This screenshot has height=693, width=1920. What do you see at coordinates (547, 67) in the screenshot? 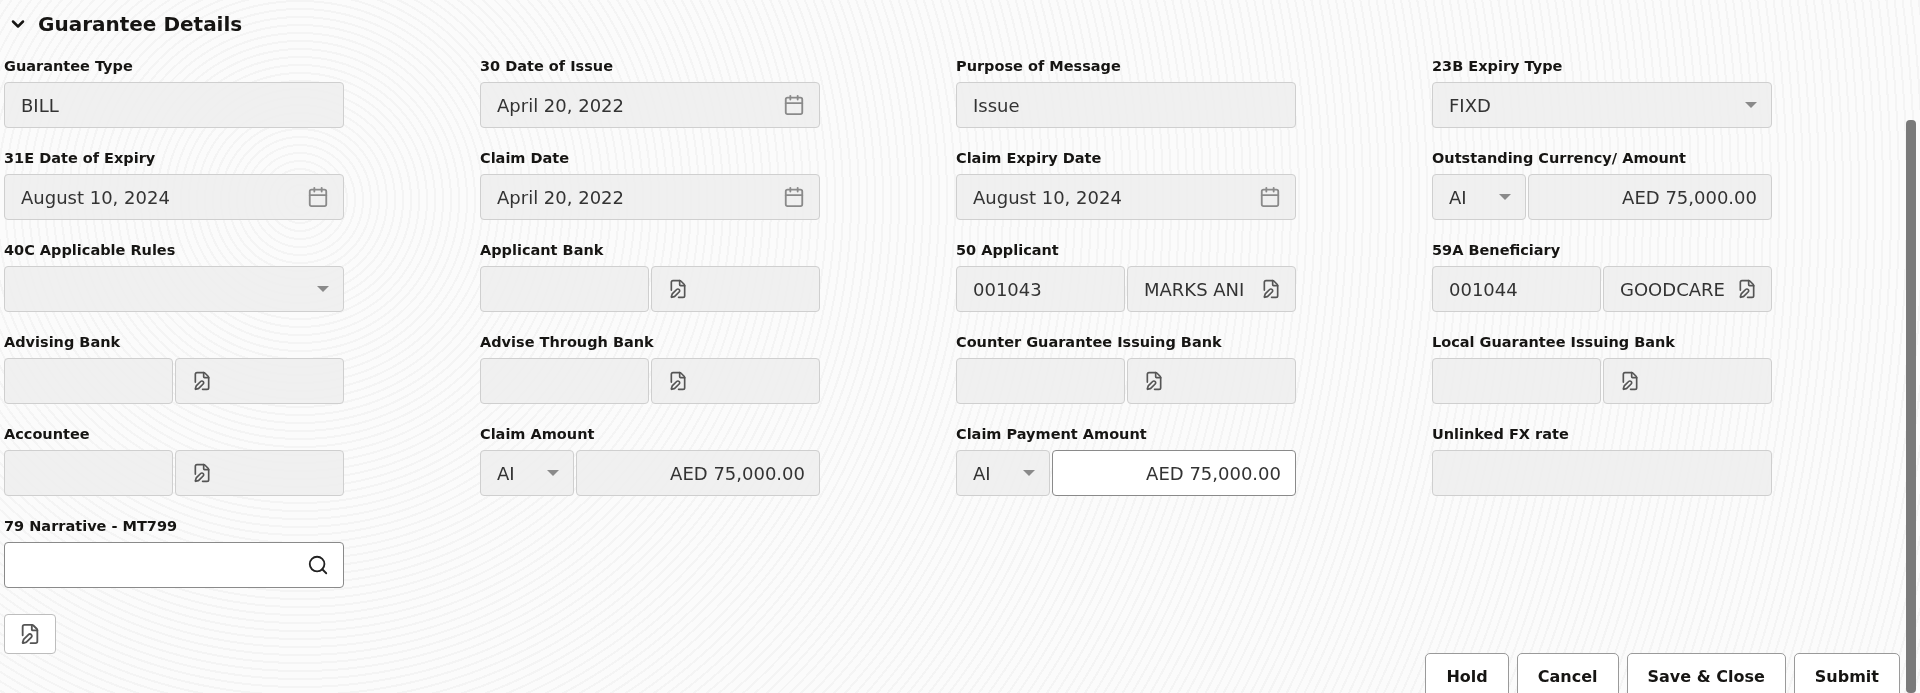
I see `field-label: 30 Date of Issue` at bounding box center [547, 67].